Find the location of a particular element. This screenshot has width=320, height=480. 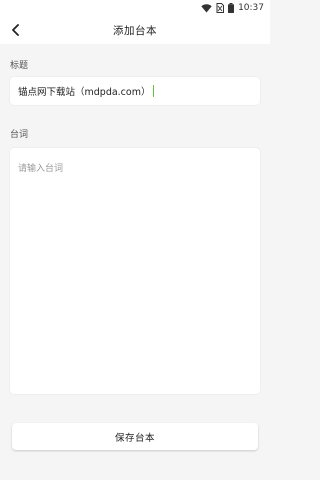

chevron-left-icon is located at coordinates (15, 30).